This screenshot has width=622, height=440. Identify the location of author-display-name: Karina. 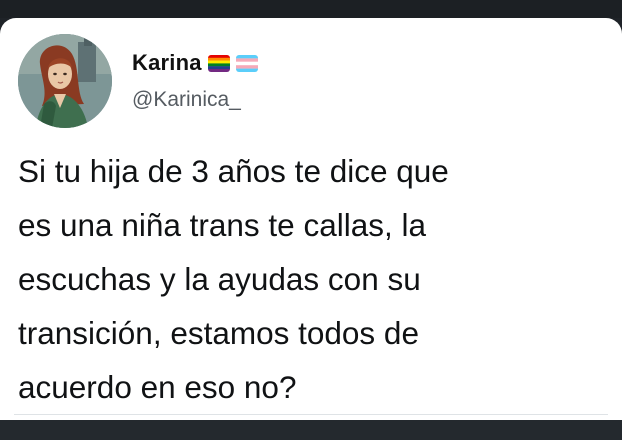
(167, 63).